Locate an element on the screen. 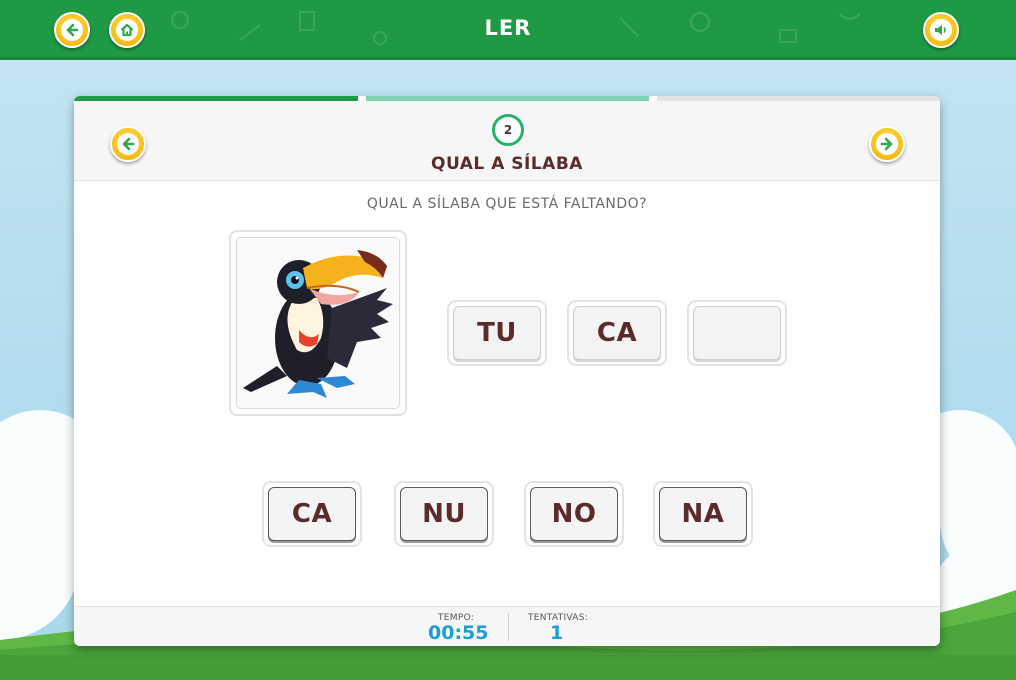 Image resolution: width=1016 pixels, height=680 pixels. word-slot-2: CA is located at coordinates (617, 333).